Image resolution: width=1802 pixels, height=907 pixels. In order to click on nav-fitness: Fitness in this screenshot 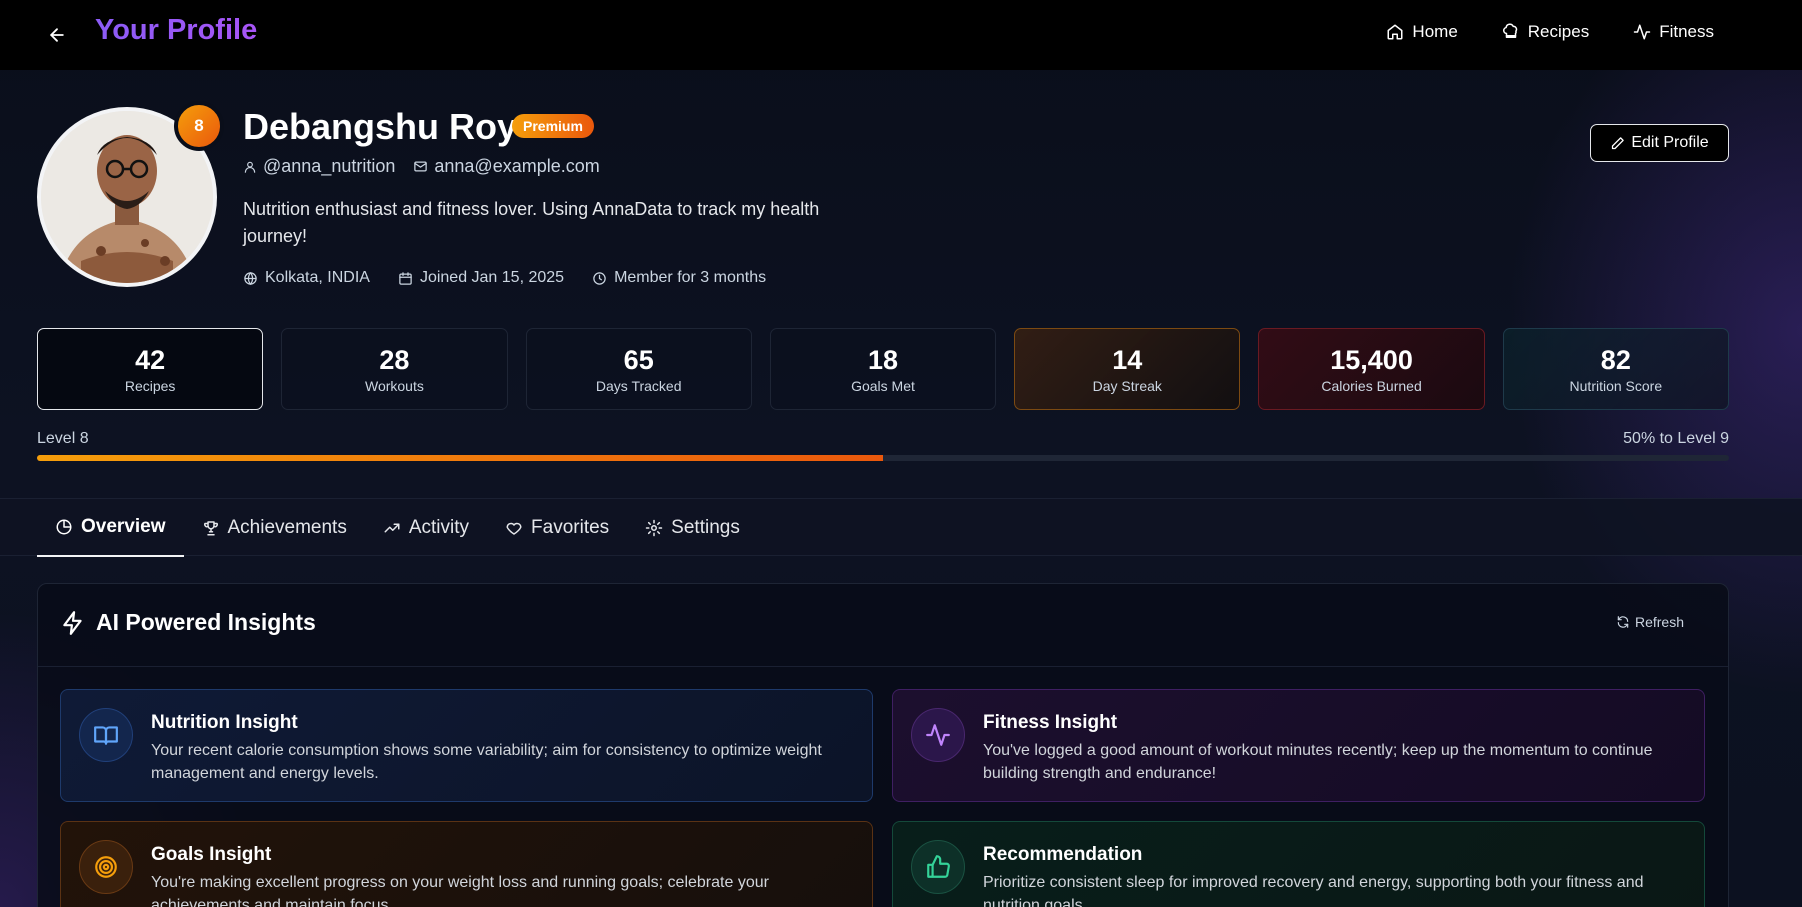, I will do `click(1673, 32)`.